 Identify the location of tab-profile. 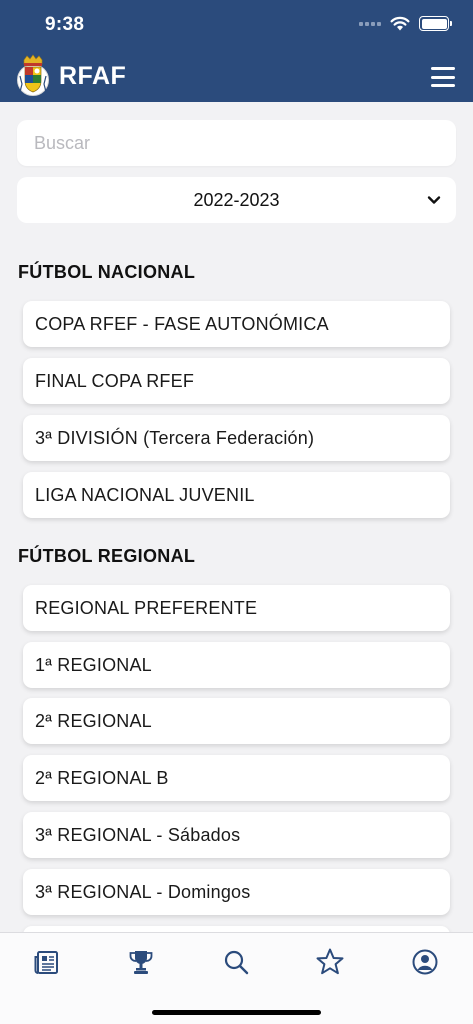
(425, 962).